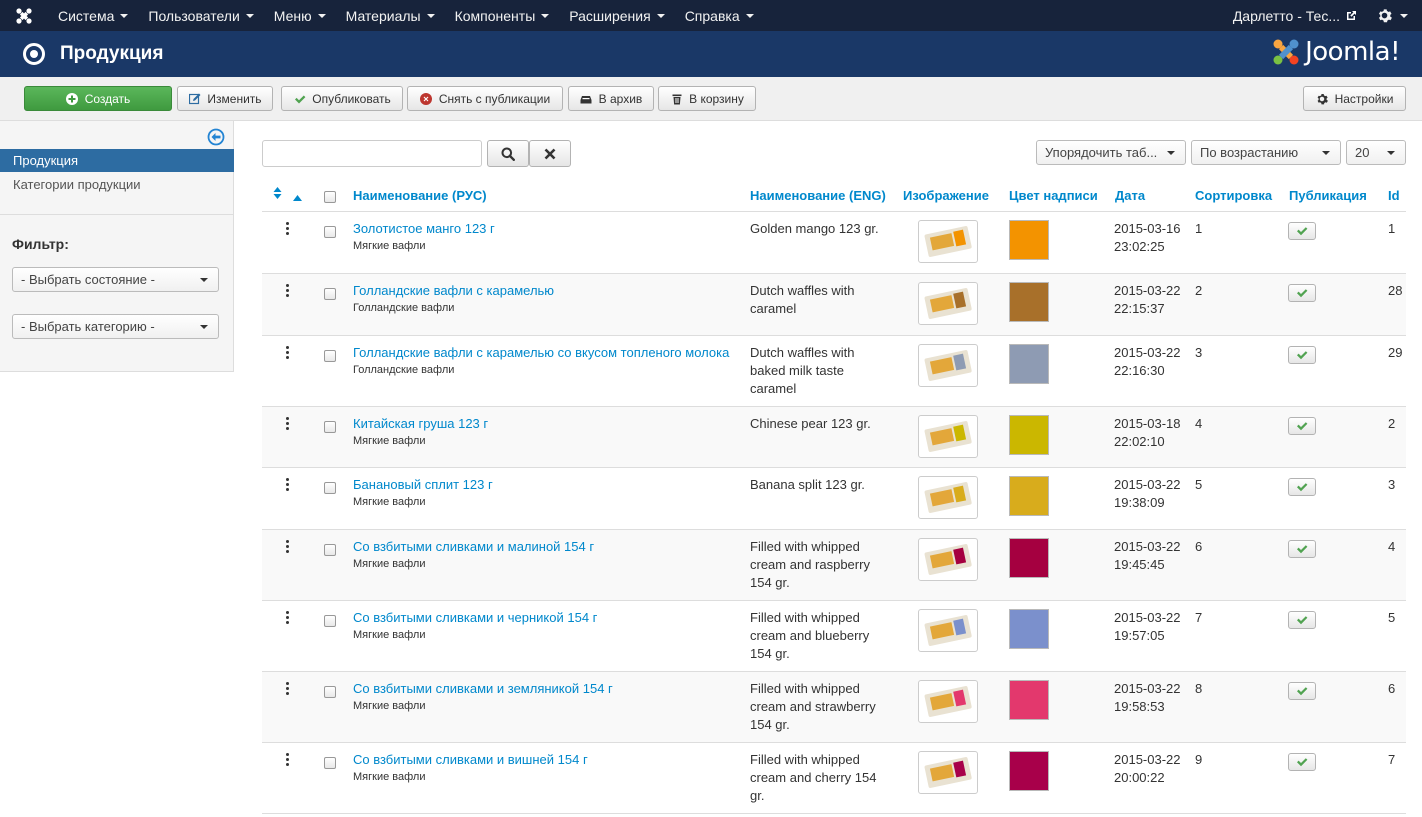 This screenshot has width=1422, height=817. What do you see at coordinates (485, 98) in the screenshot?
I see `unpublish-button: Снять с публикации` at bounding box center [485, 98].